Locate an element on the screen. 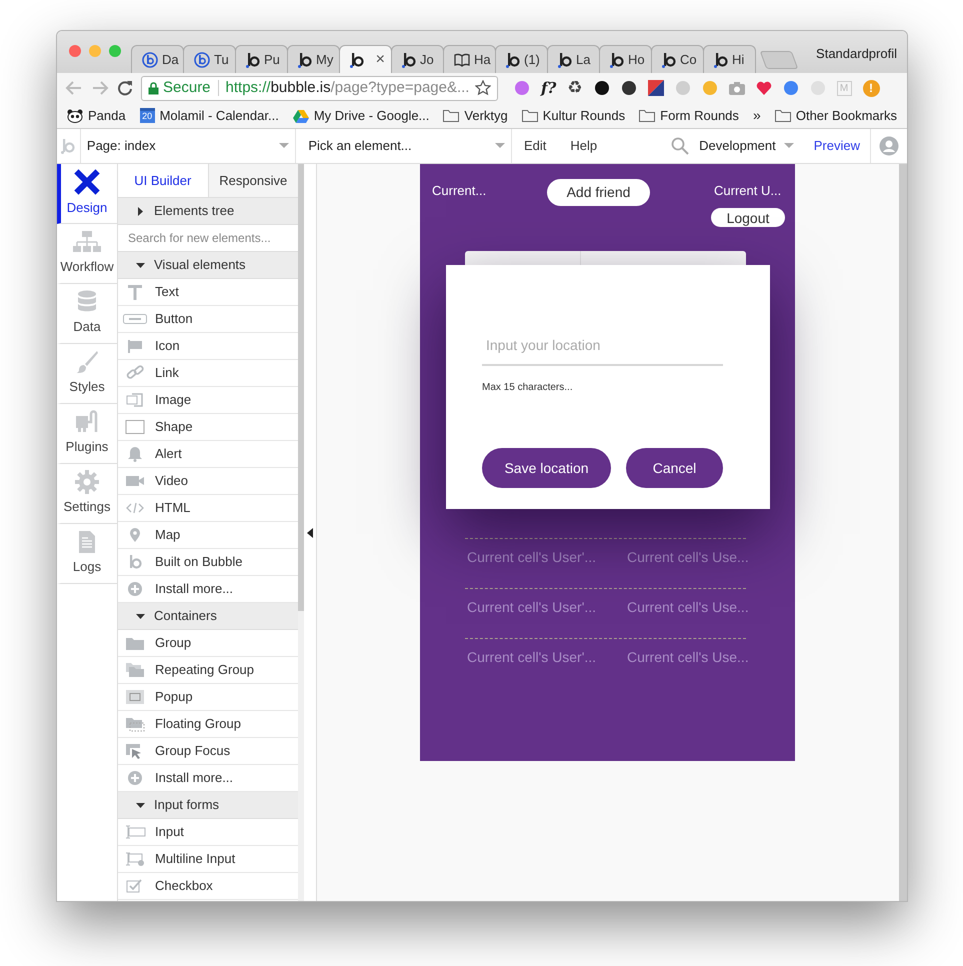 The image size is (963, 966). profile-name: Standardprofil is located at coordinates (856, 54).